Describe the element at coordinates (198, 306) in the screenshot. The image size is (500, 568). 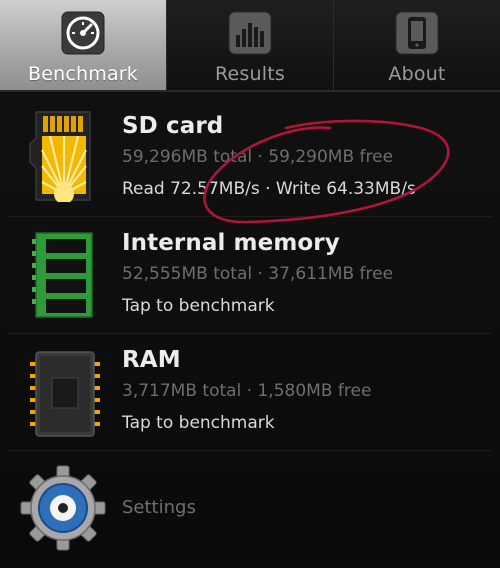
I see `internal-memory-action: Tap to benchmark` at that location.